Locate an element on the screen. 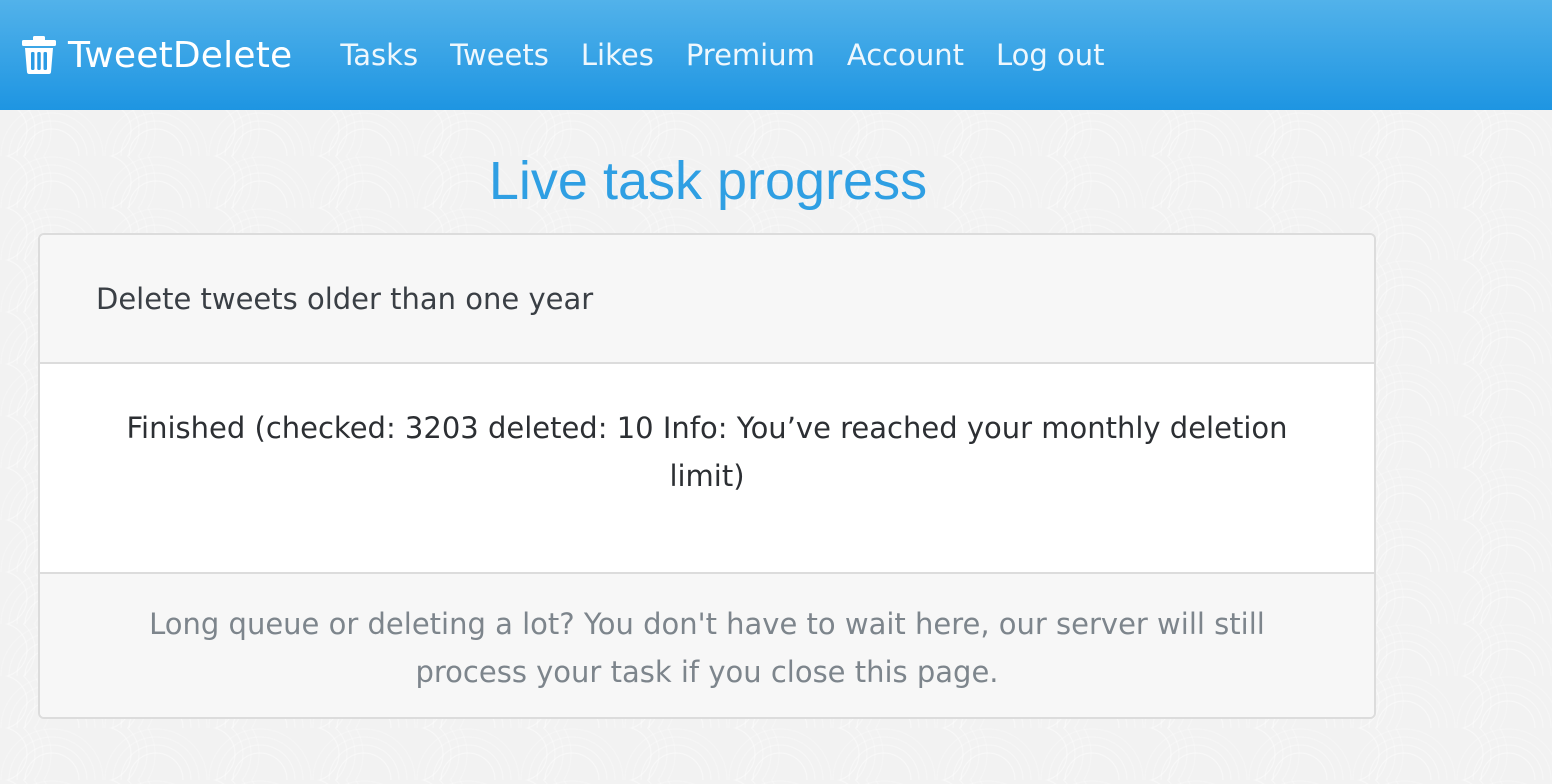  task-name: Delete tweets older than one year is located at coordinates (345, 298).